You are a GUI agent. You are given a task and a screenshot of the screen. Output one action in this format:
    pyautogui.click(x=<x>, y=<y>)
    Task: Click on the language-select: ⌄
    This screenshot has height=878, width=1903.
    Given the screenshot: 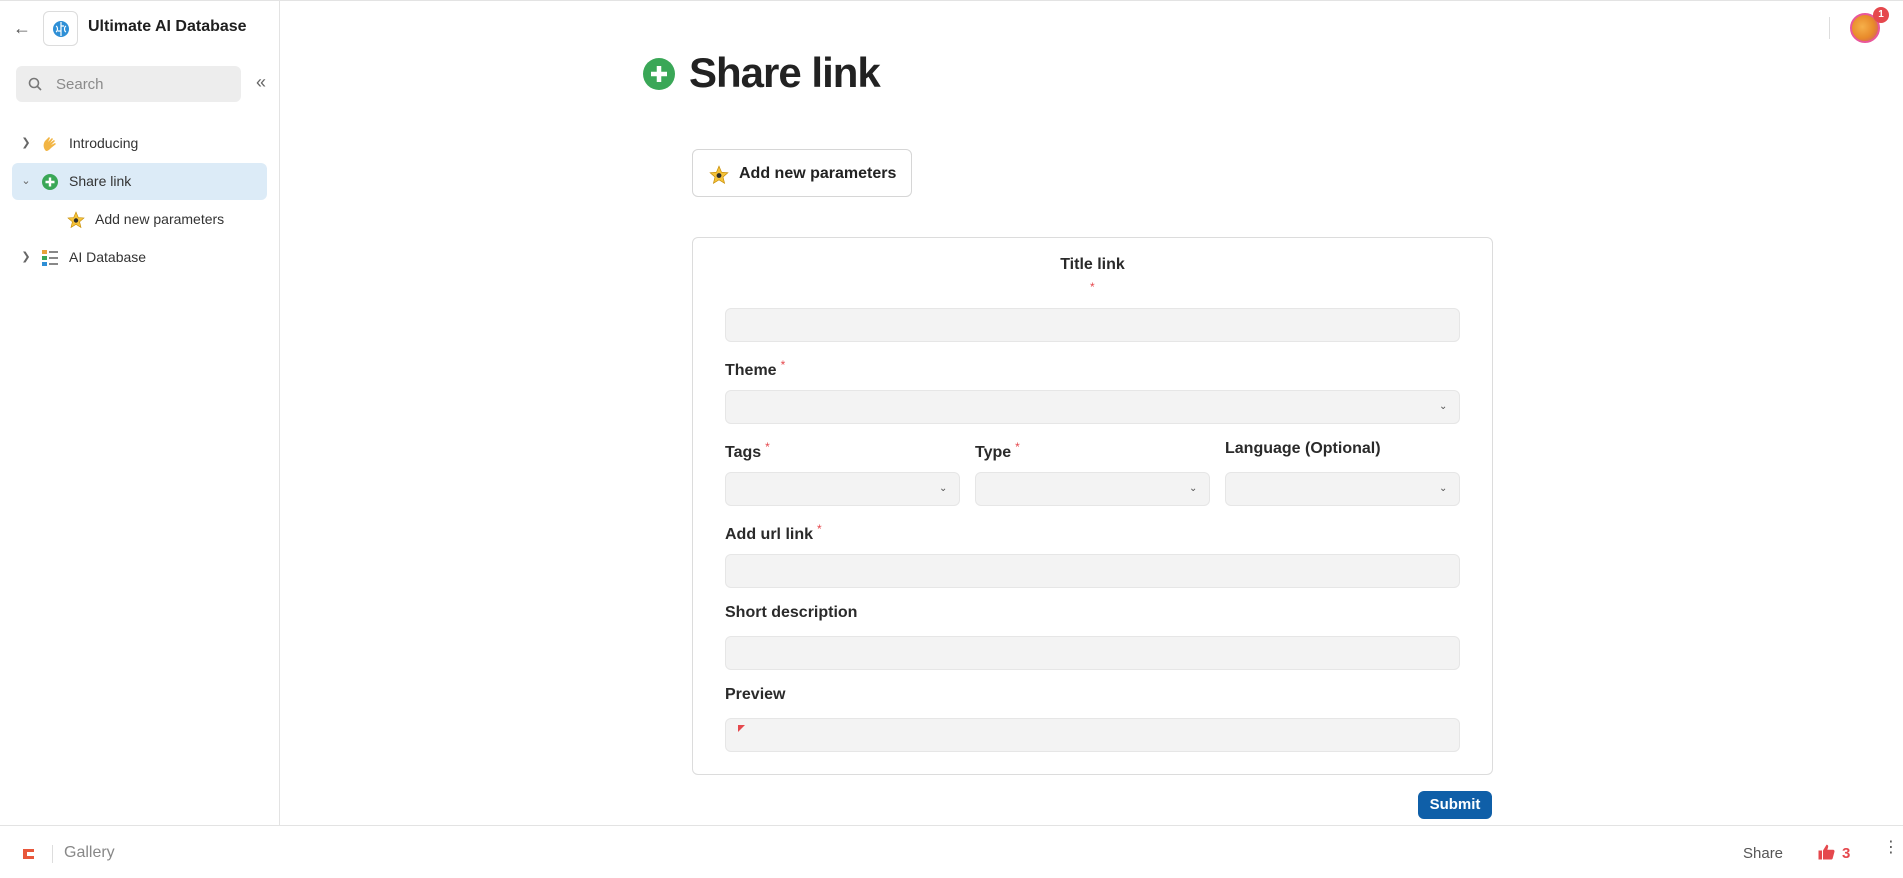 What is the action you would take?
    pyautogui.click(x=1342, y=489)
    